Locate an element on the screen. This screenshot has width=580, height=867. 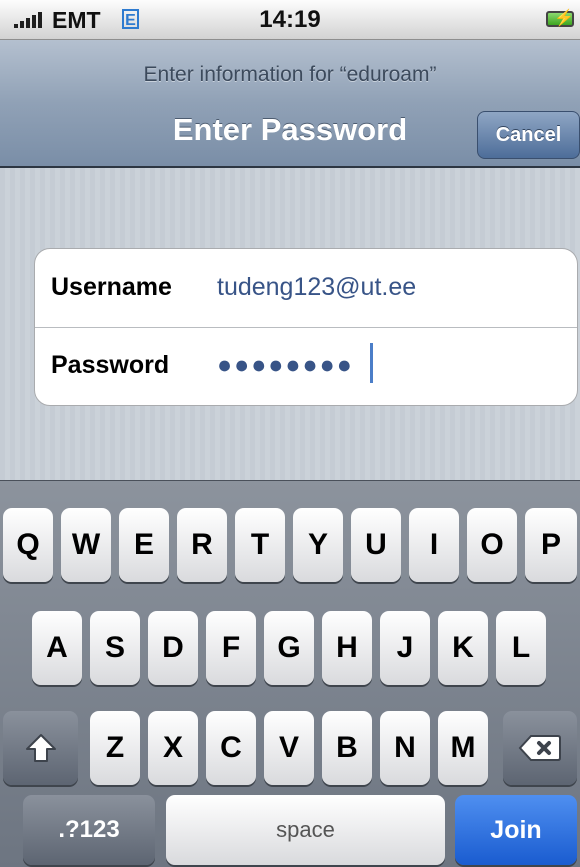
backspace-icon is located at coordinates (539, 748).